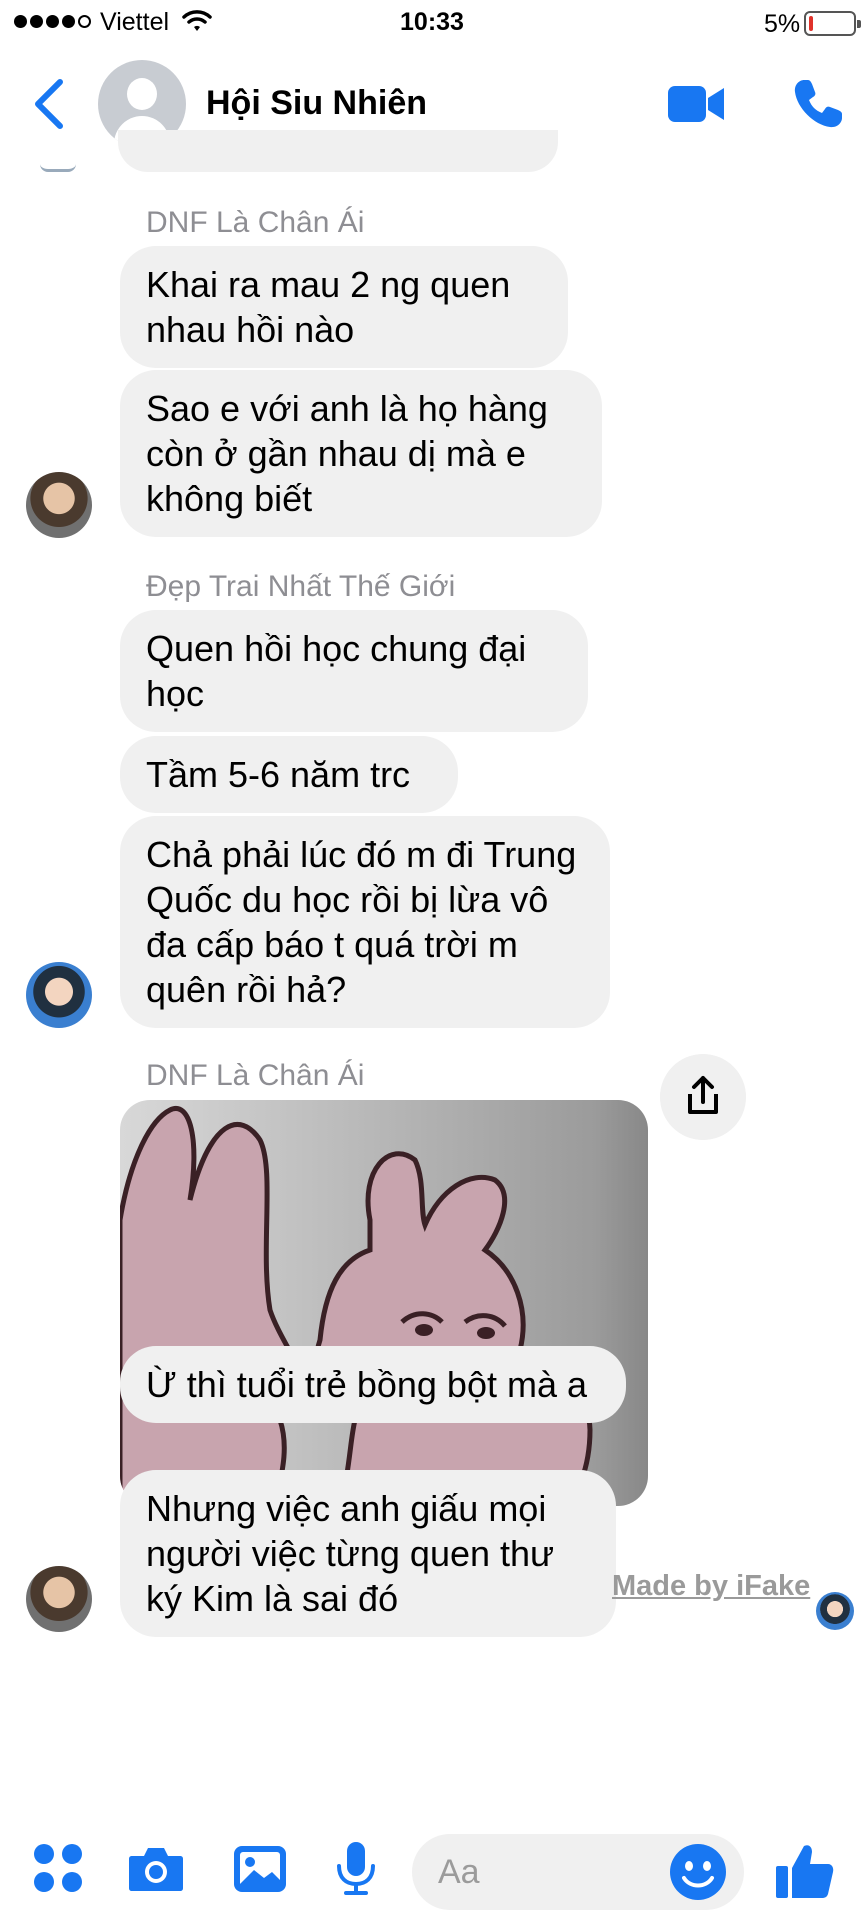  What do you see at coordinates (50, 104) in the screenshot?
I see `back-chevron-icon` at bounding box center [50, 104].